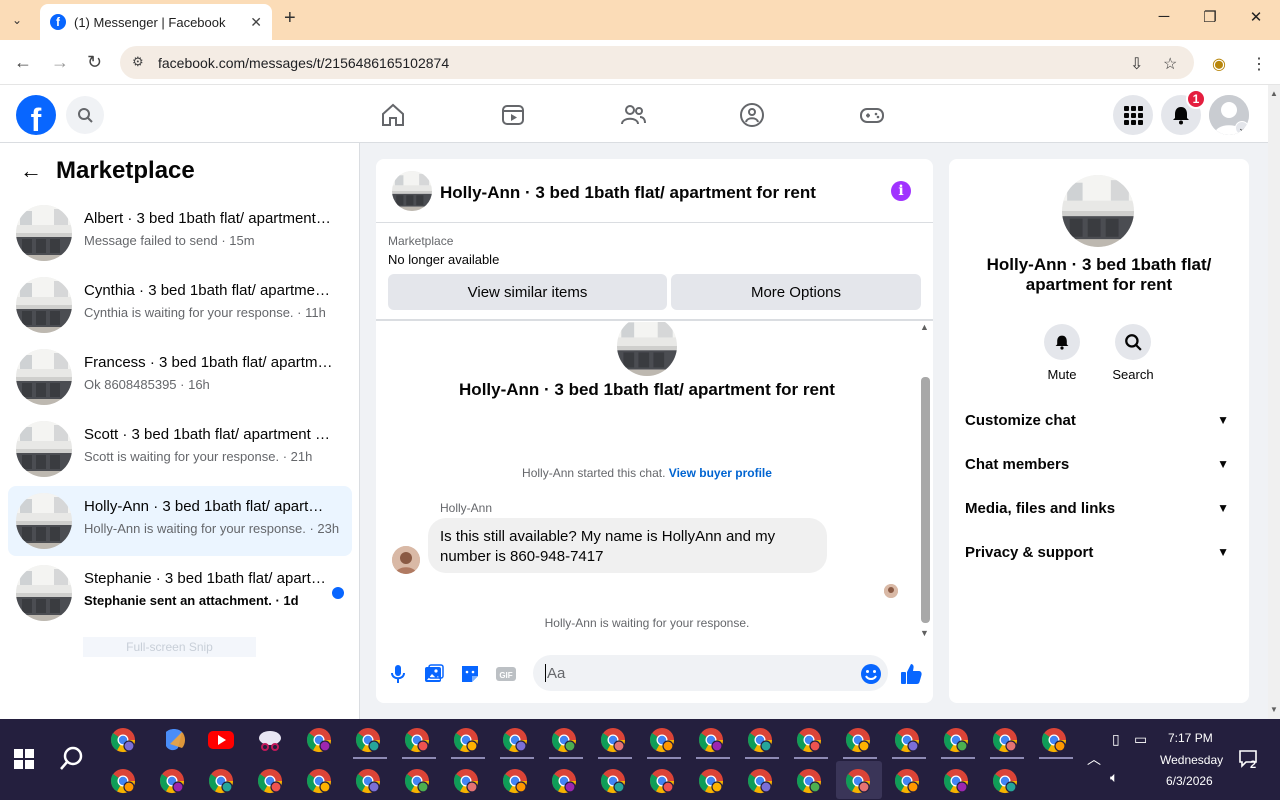 The image size is (1280, 800). What do you see at coordinates (720, 473) in the screenshot?
I see `view-buyer-profile-link: View buyer profile` at bounding box center [720, 473].